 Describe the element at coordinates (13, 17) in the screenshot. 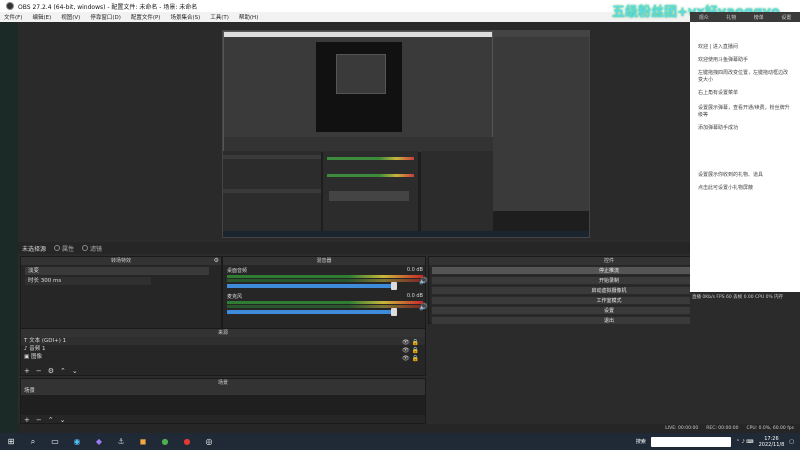

I see `menu-file: 文件(F)` at that location.